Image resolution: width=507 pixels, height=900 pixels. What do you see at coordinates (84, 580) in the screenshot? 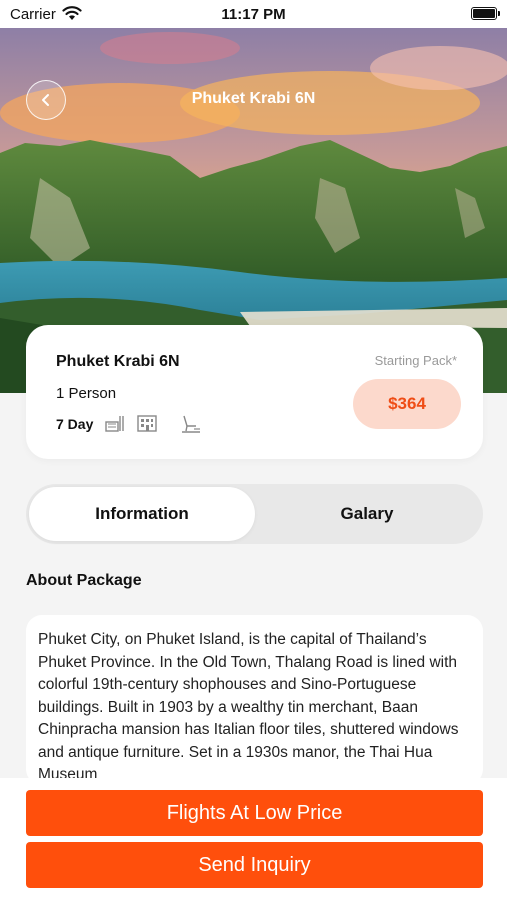
I see `about-package-heading: About Package` at bounding box center [84, 580].